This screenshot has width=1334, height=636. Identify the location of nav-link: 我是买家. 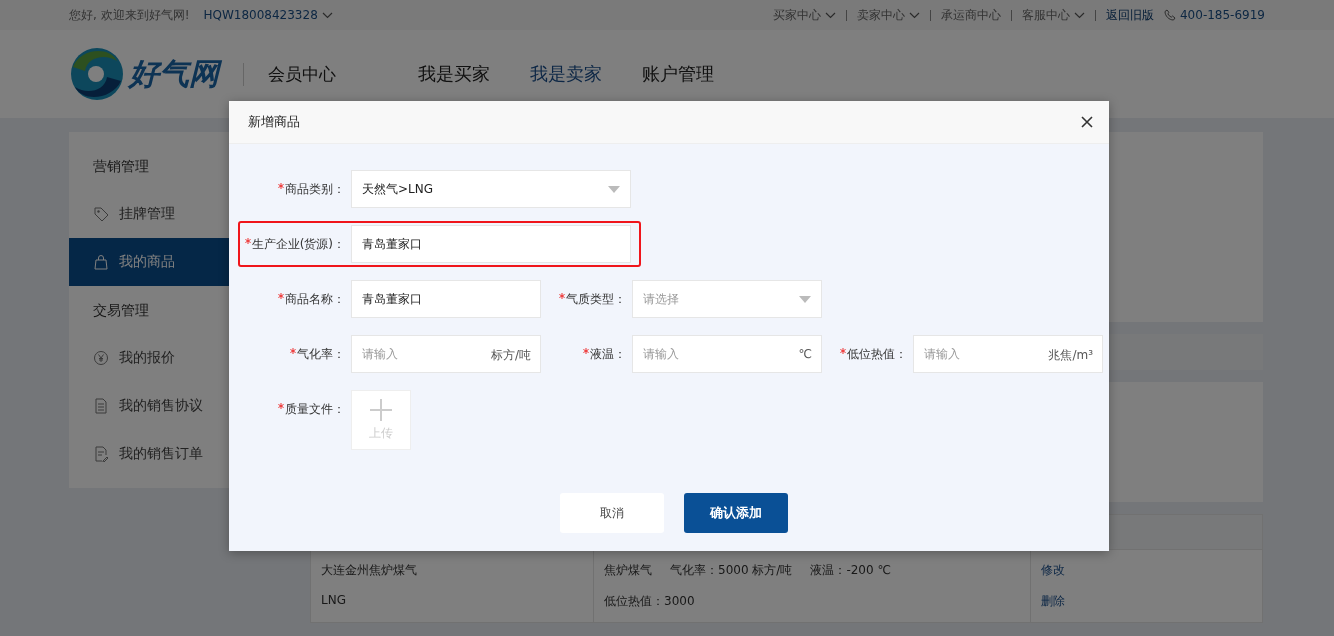
(454, 74).